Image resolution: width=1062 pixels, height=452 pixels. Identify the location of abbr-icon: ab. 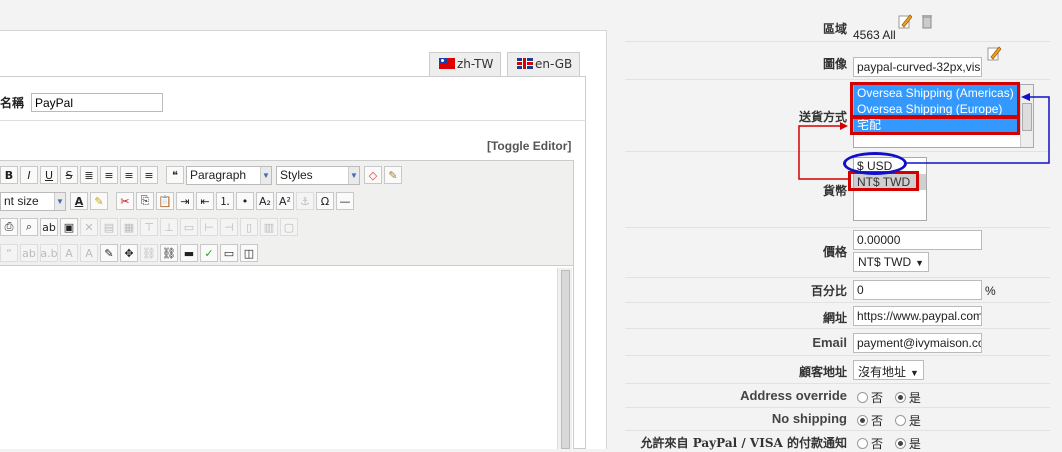
(29, 253).